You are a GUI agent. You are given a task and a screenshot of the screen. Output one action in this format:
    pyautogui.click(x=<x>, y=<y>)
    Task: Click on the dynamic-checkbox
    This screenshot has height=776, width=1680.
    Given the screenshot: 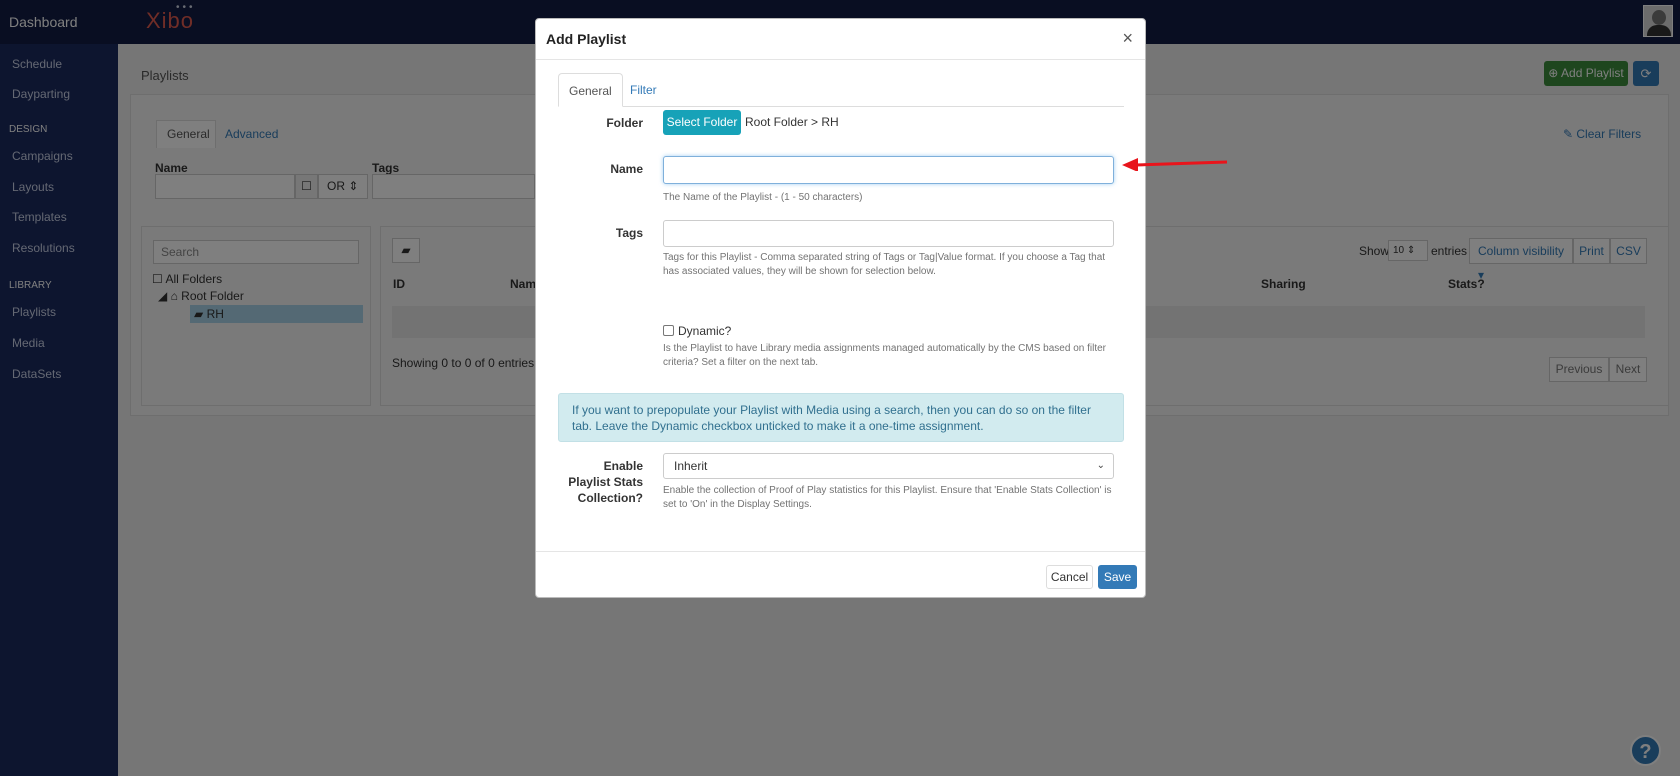 What is the action you would take?
    pyautogui.click(x=668, y=330)
    